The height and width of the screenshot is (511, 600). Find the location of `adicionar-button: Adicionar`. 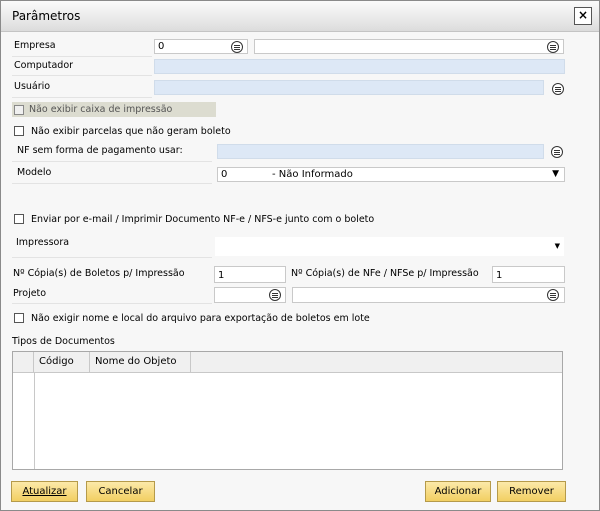

adicionar-button: Adicionar is located at coordinates (458, 491).